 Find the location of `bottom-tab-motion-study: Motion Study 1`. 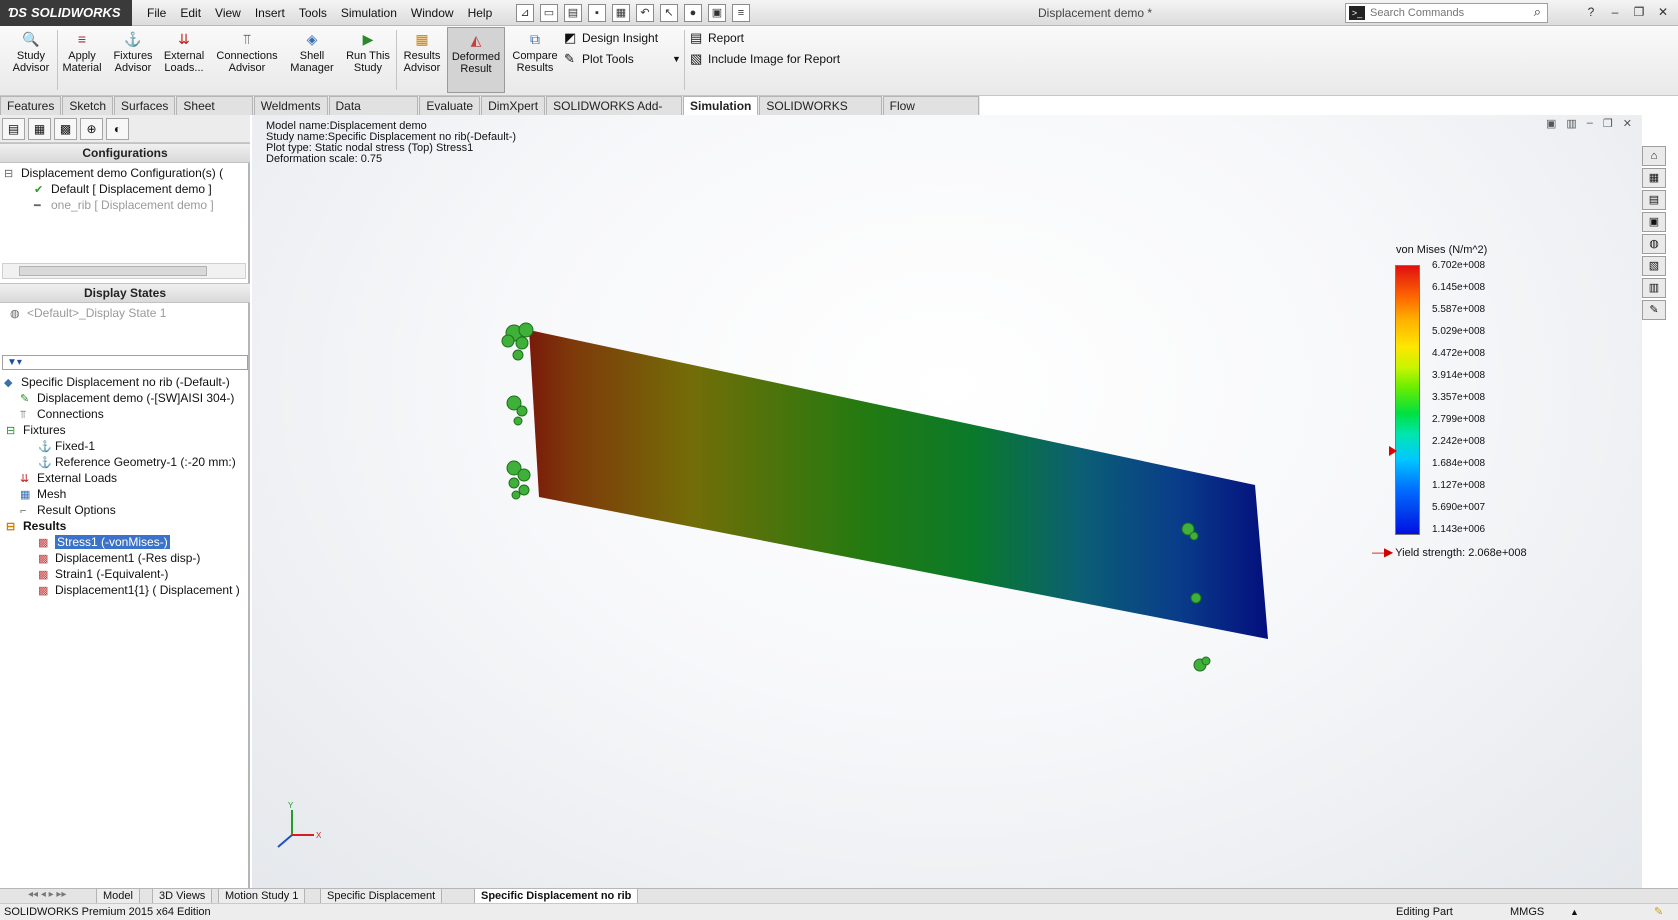

bottom-tab-motion-study: Motion Study 1 is located at coordinates (262, 896).